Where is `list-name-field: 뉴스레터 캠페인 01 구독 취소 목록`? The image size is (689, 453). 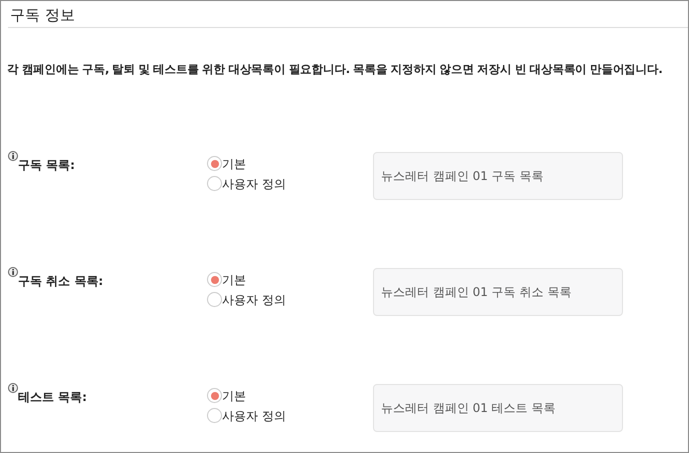
list-name-field: 뉴스레터 캠페인 01 구독 취소 목록 is located at coordinates (498, 292).